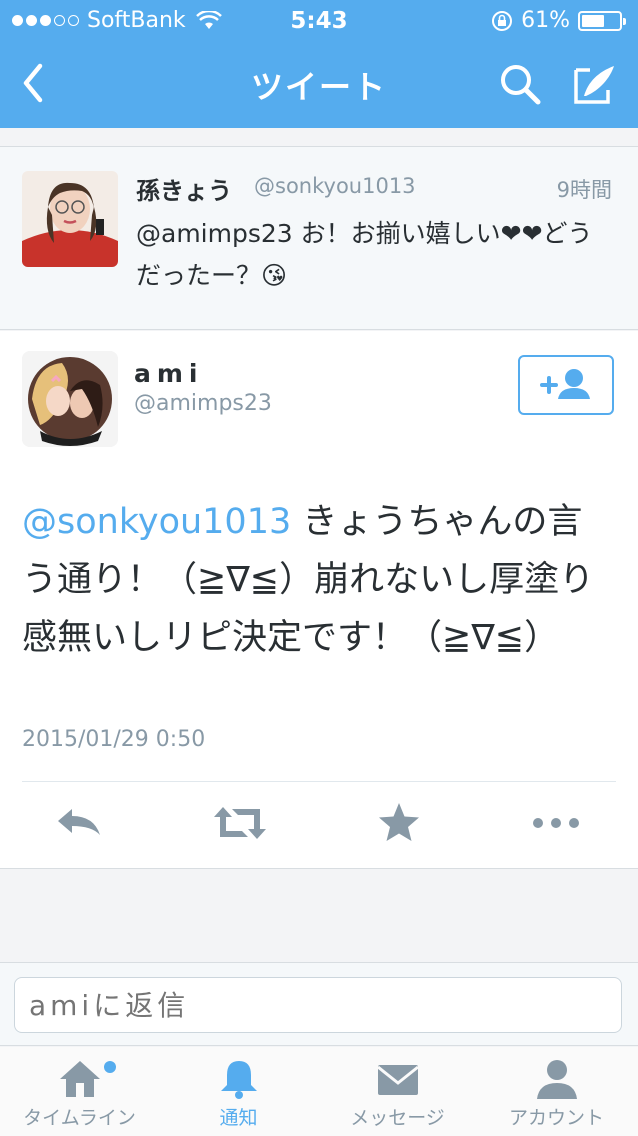 This screenshot has width=638, height=1136. I want to click on tab-label: メッセージ, so click(397, 1118).